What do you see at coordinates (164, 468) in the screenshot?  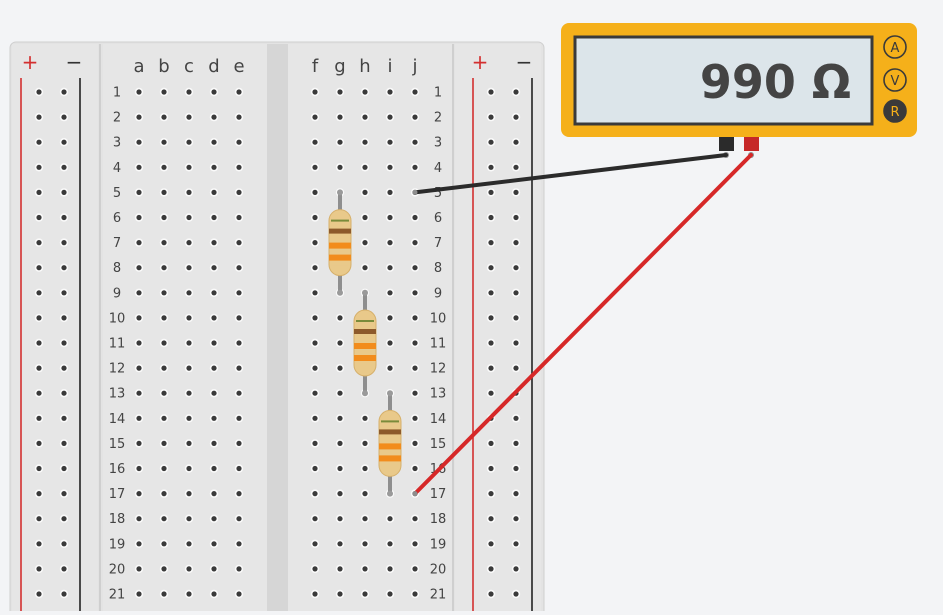 I see `hole-b16` at bounding box center [164, 468].